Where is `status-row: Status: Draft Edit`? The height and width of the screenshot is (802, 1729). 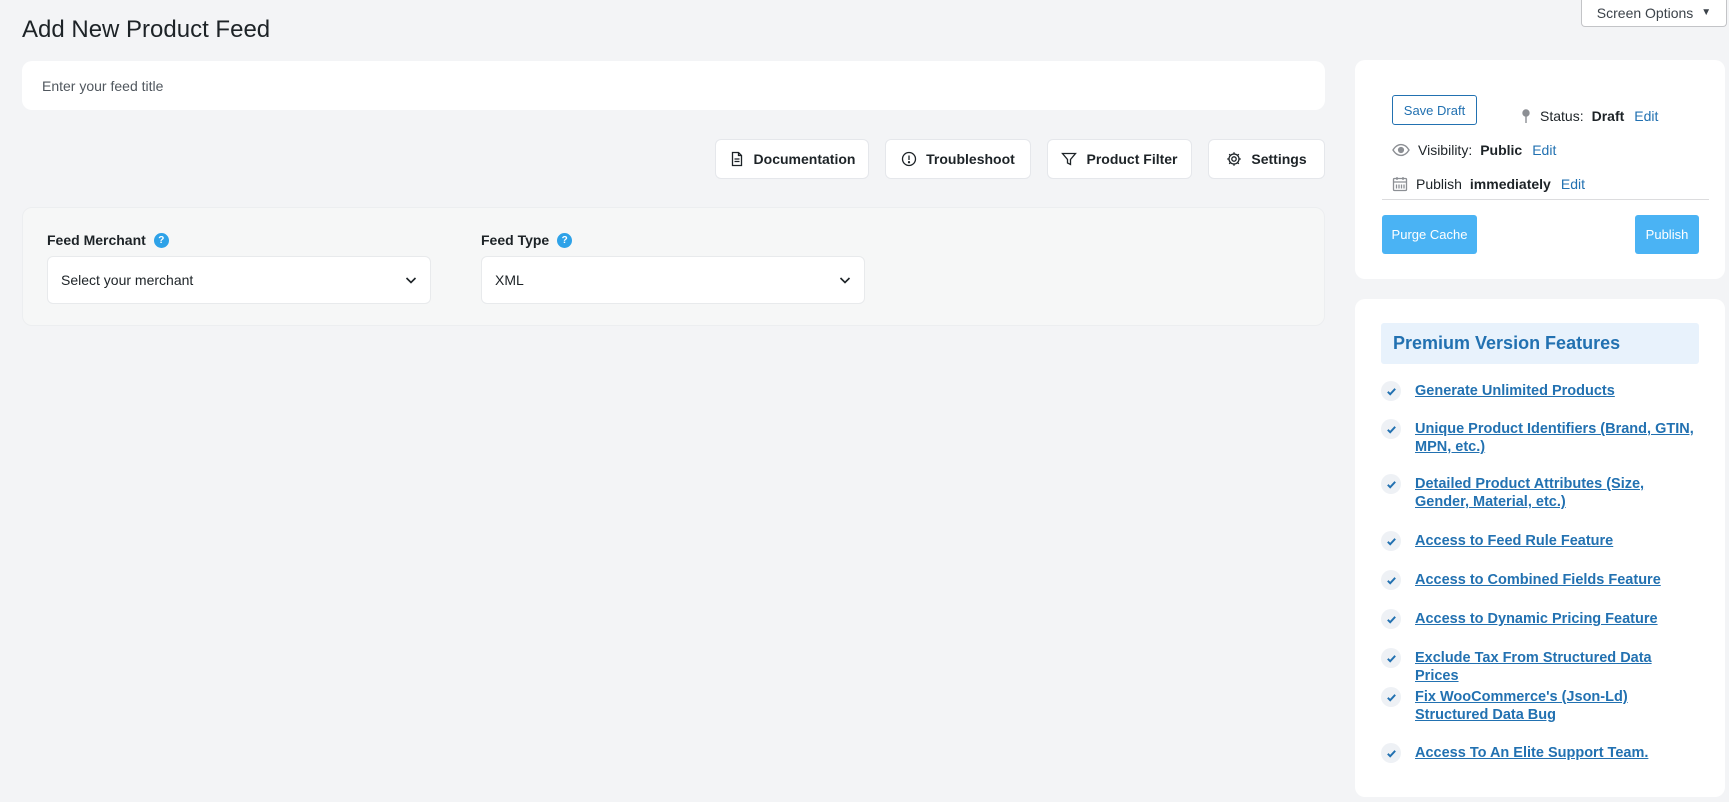
status-row: Status: Draft Edit is located at coordinates (1589, 116).